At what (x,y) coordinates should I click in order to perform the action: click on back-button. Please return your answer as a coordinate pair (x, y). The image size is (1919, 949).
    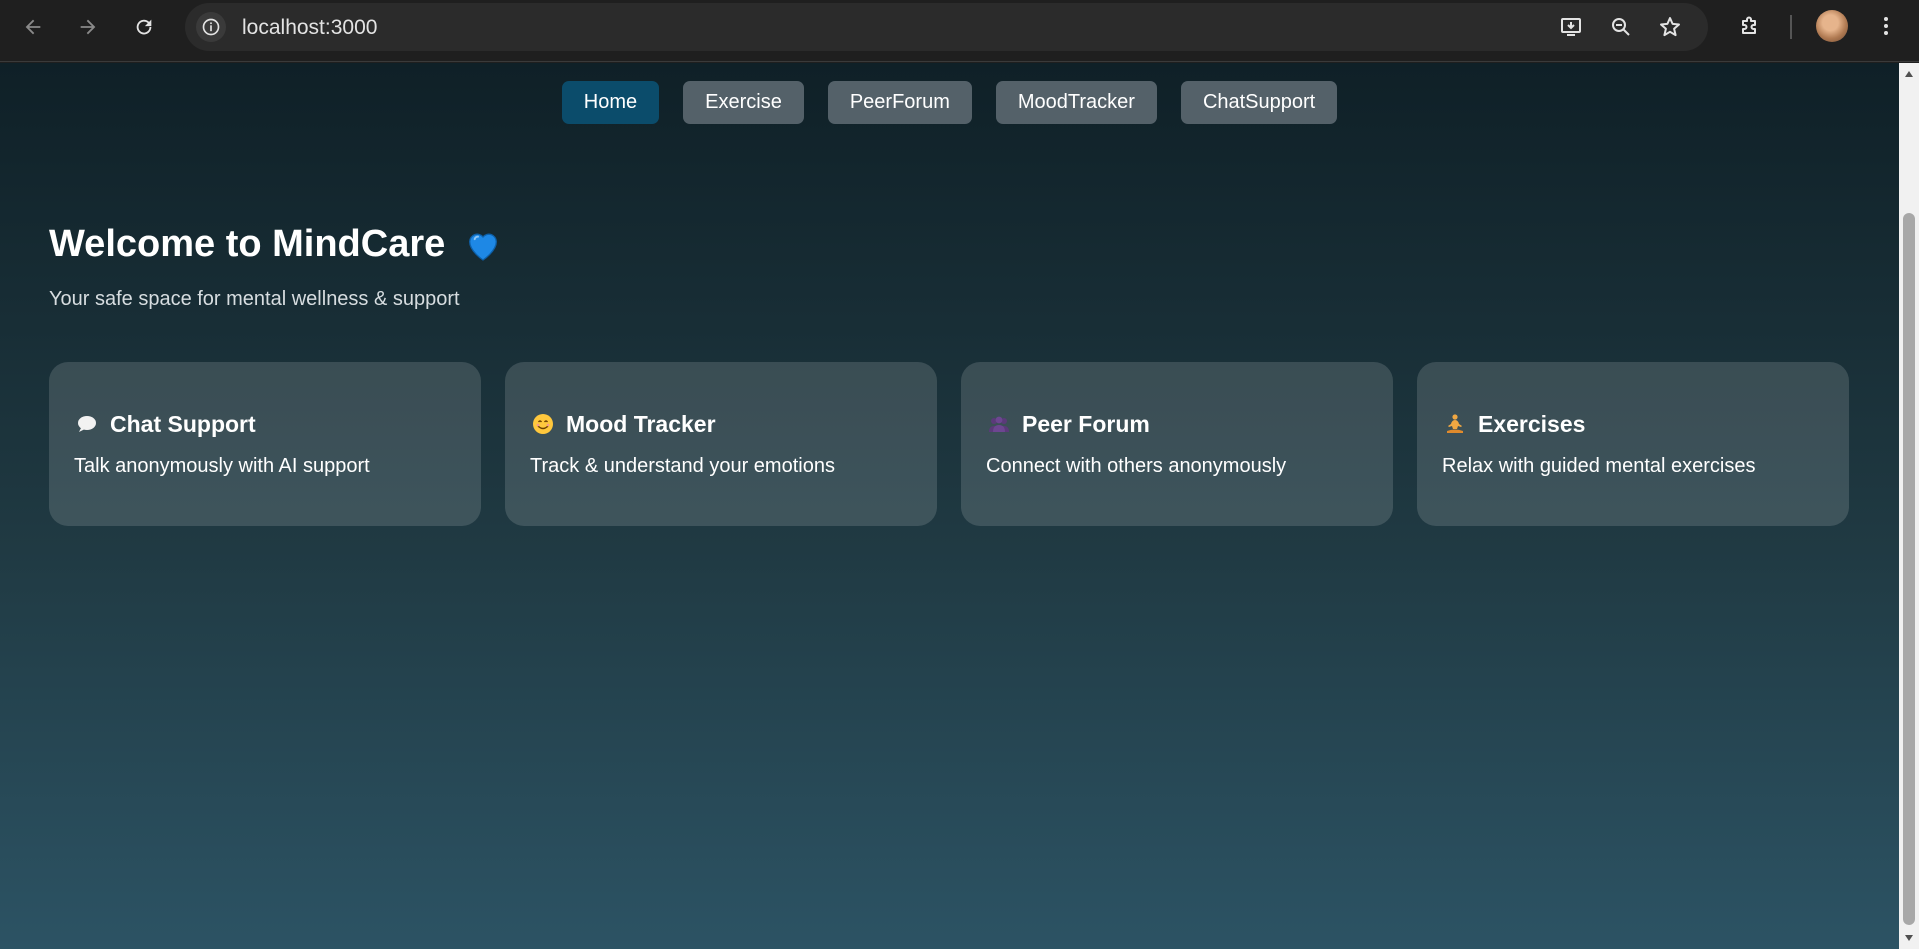
    Looking at the image, I should click on (33, 27).